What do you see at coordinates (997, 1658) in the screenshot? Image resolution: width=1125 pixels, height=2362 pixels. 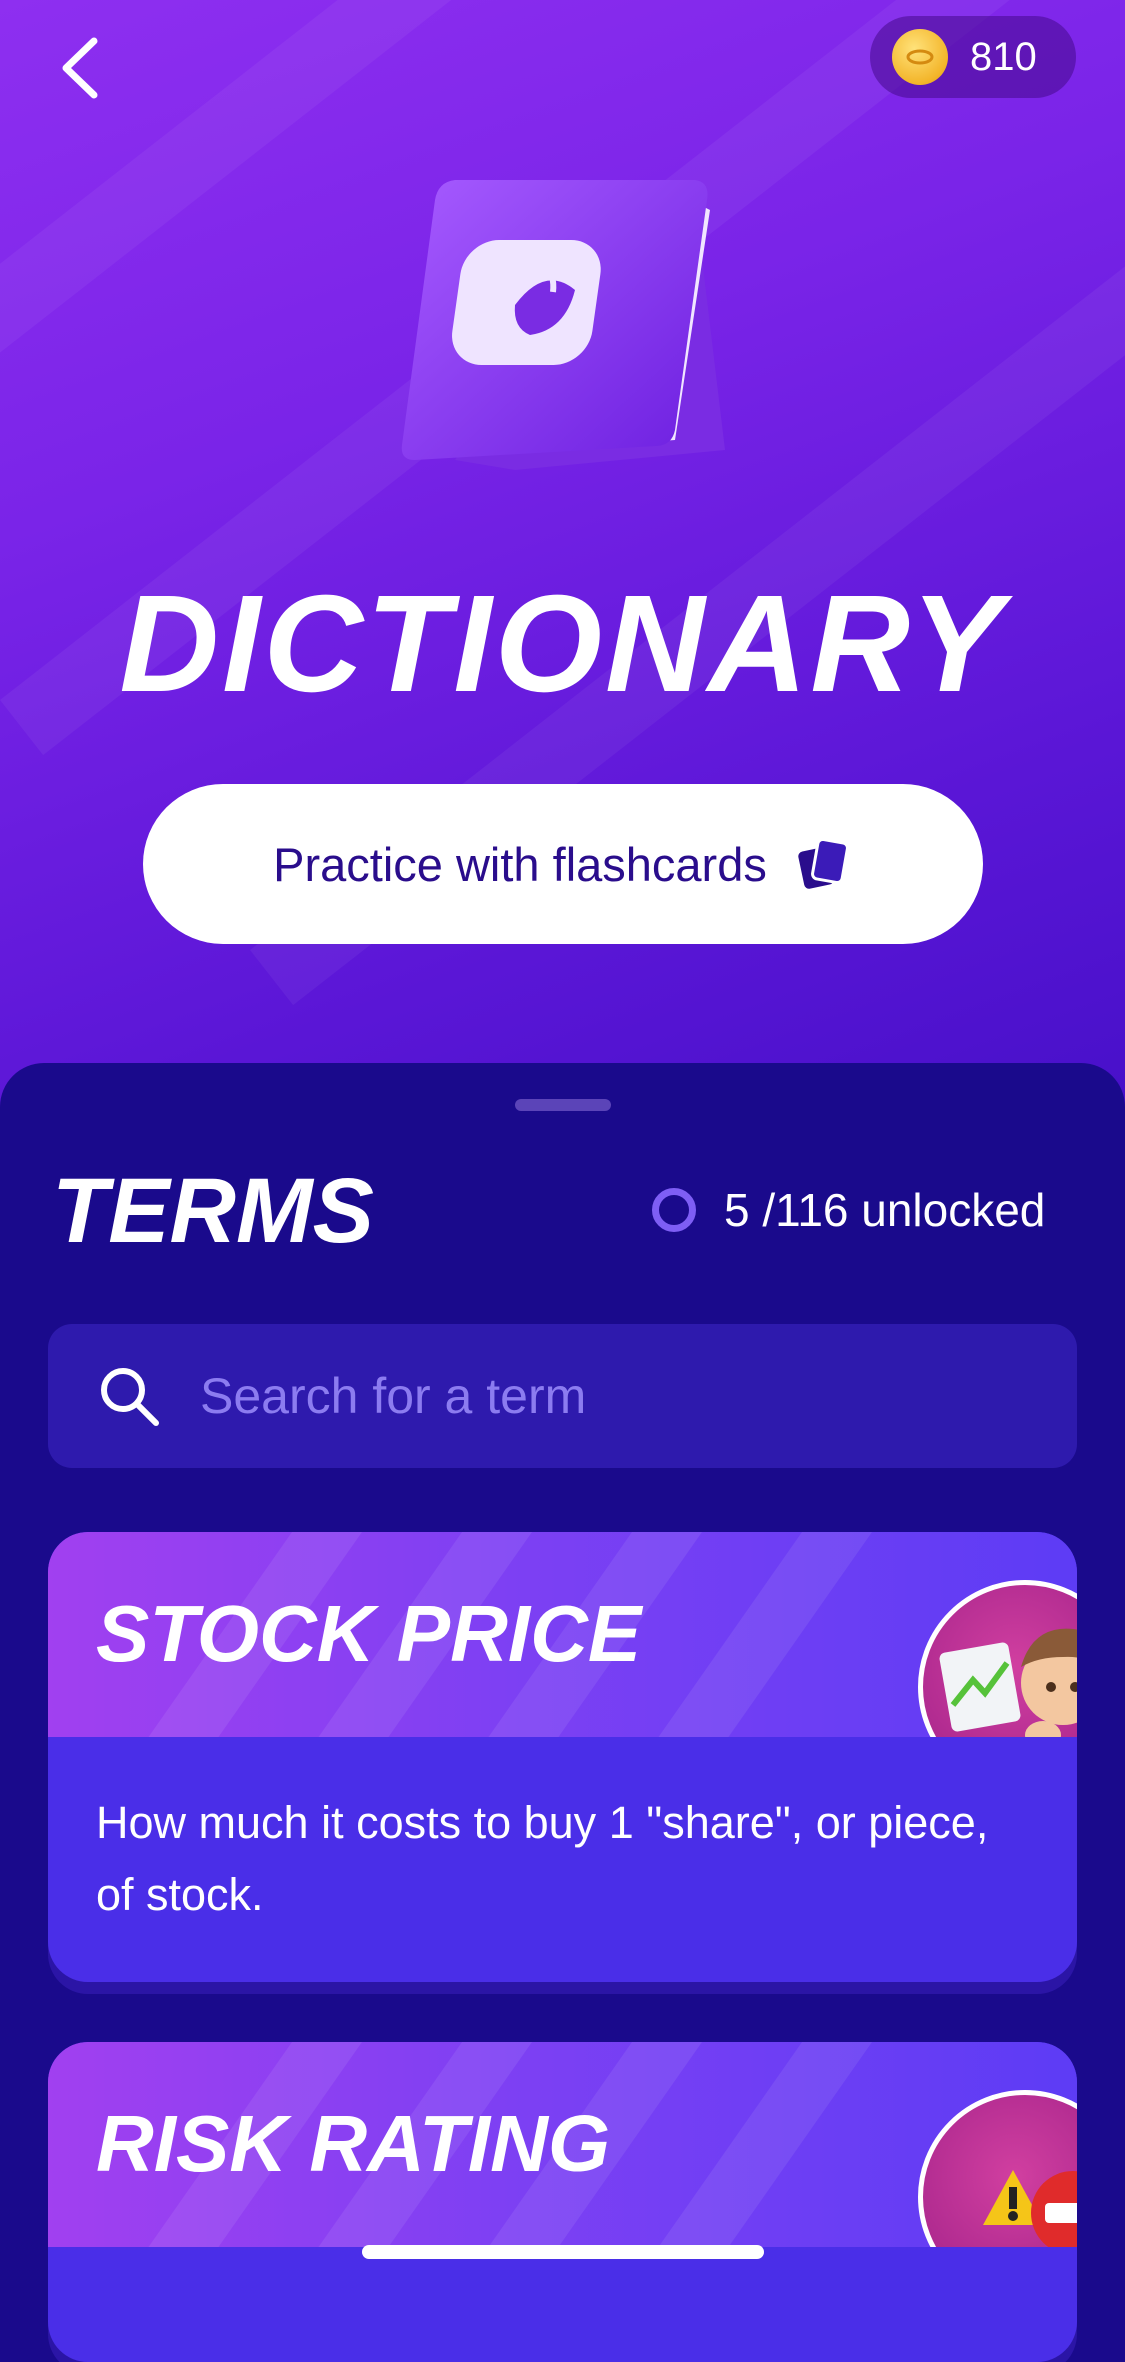 I see `stock-chart-avatar-icon` at bounding box center [997, 1658].